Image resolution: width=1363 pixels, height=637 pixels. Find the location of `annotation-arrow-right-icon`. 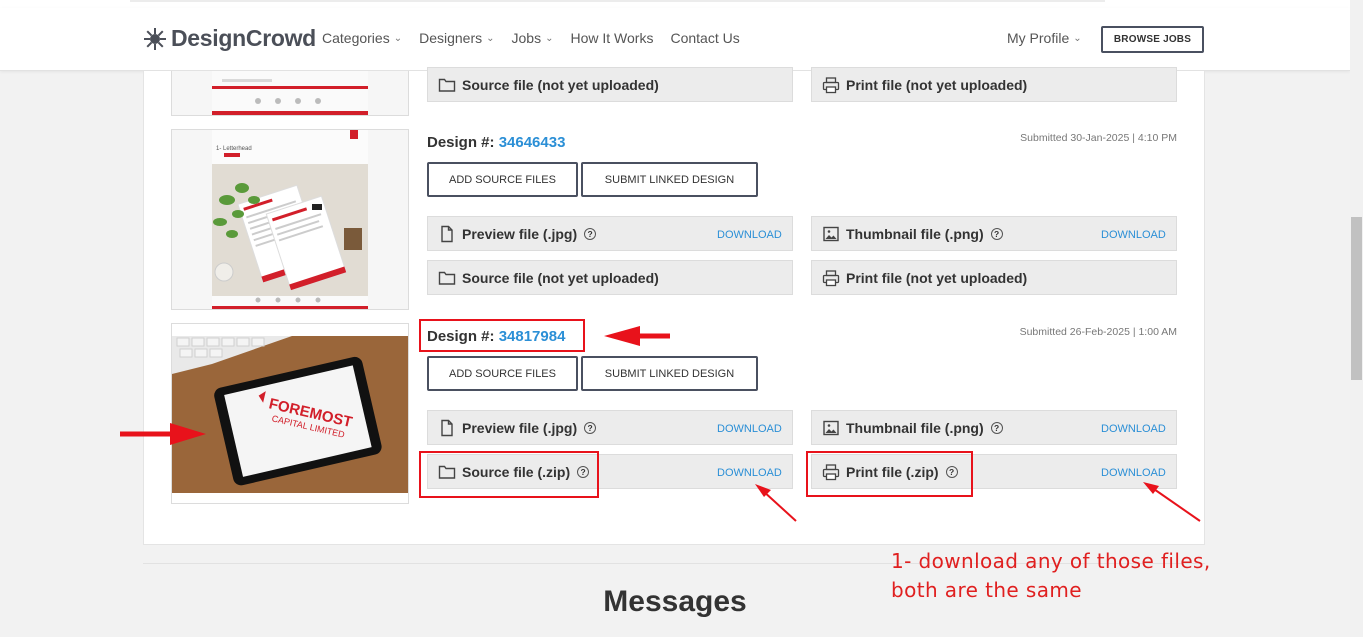

annotation-arrow-right-icon is located at coordinates (163, 434).